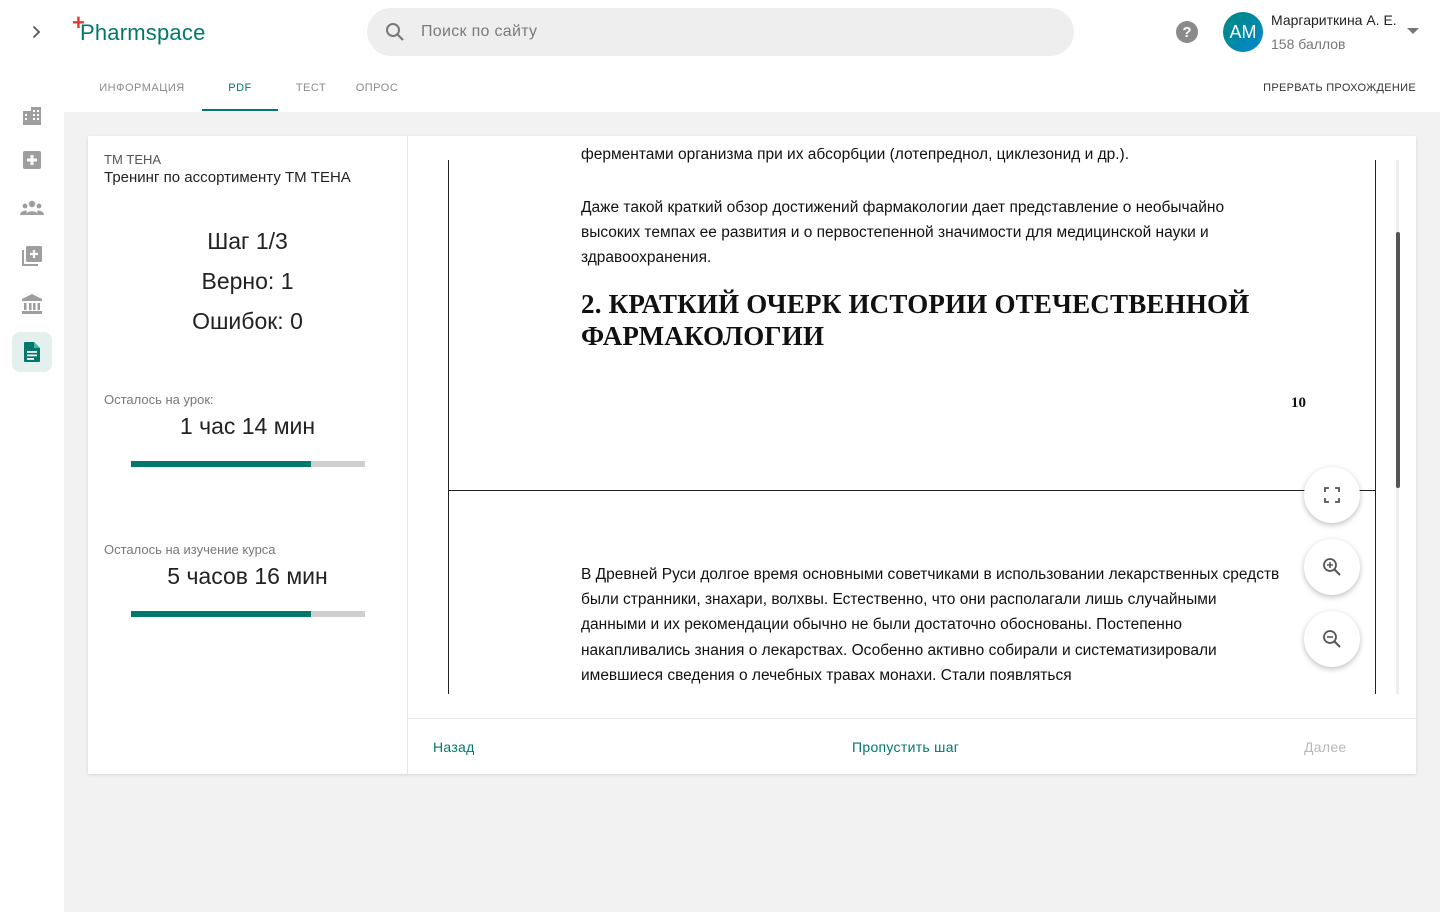 Image resolution: width=1440 pixels, height=912 pixels. I want to click on nav-medical, so click(32, 160).